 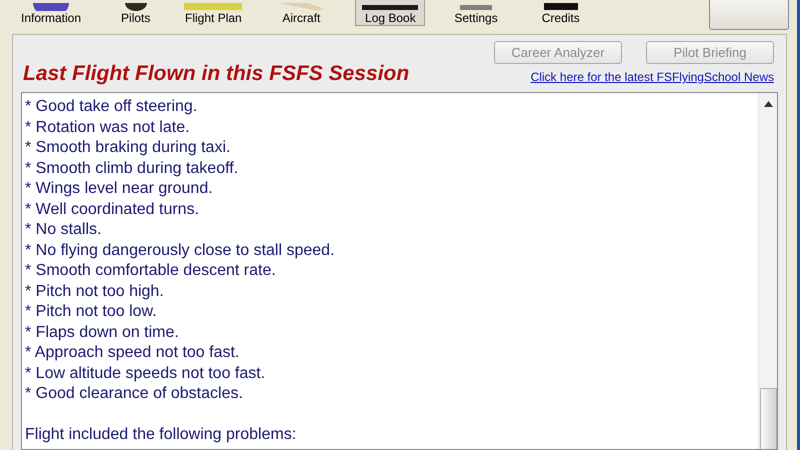 I want to click on log-line: * Pitch not too high., so click(x=95, y=292).